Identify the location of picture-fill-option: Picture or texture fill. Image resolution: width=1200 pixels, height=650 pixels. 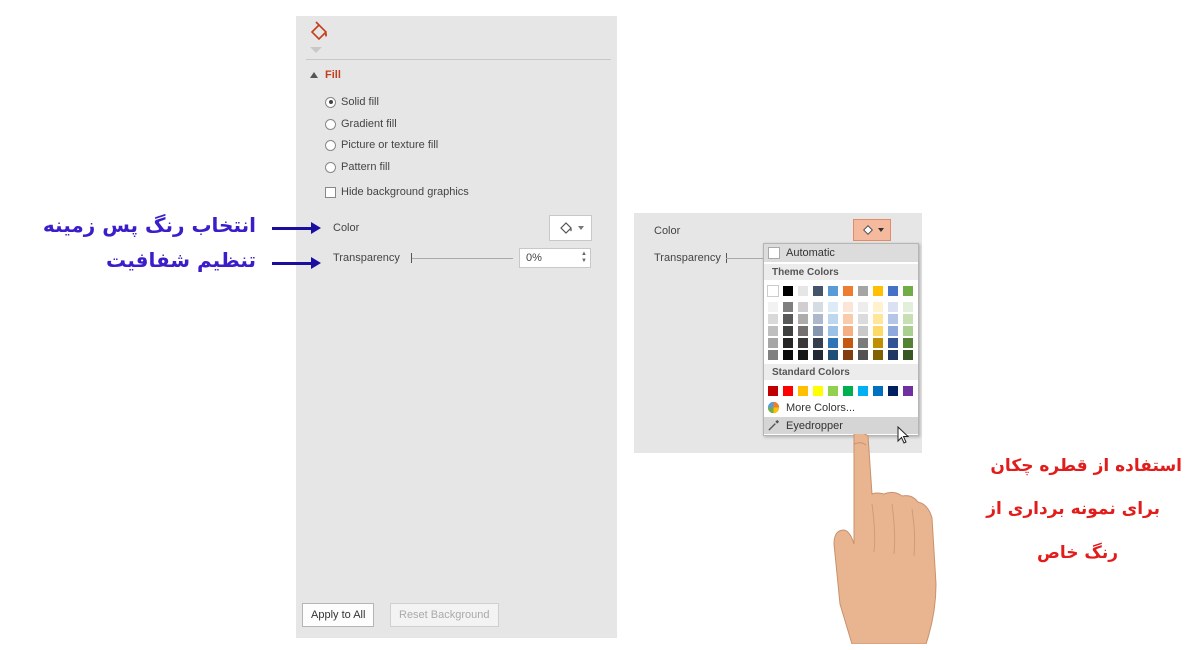
(381, 145).